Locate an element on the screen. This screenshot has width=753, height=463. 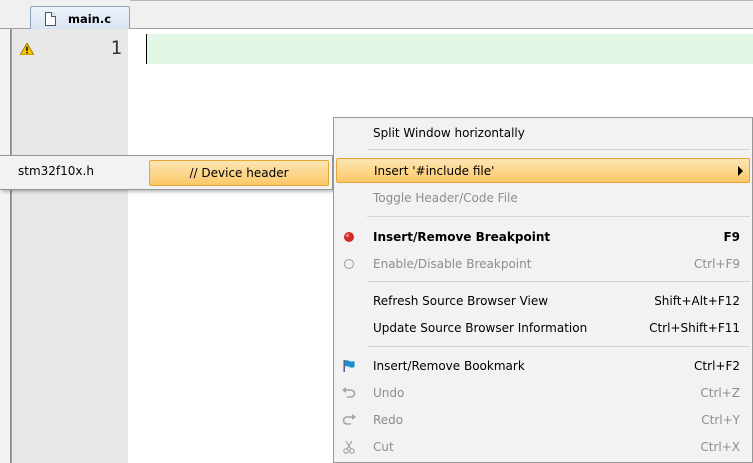
menu-item-cut: Cut Ctrl+X is located at coordinates (543, 446).